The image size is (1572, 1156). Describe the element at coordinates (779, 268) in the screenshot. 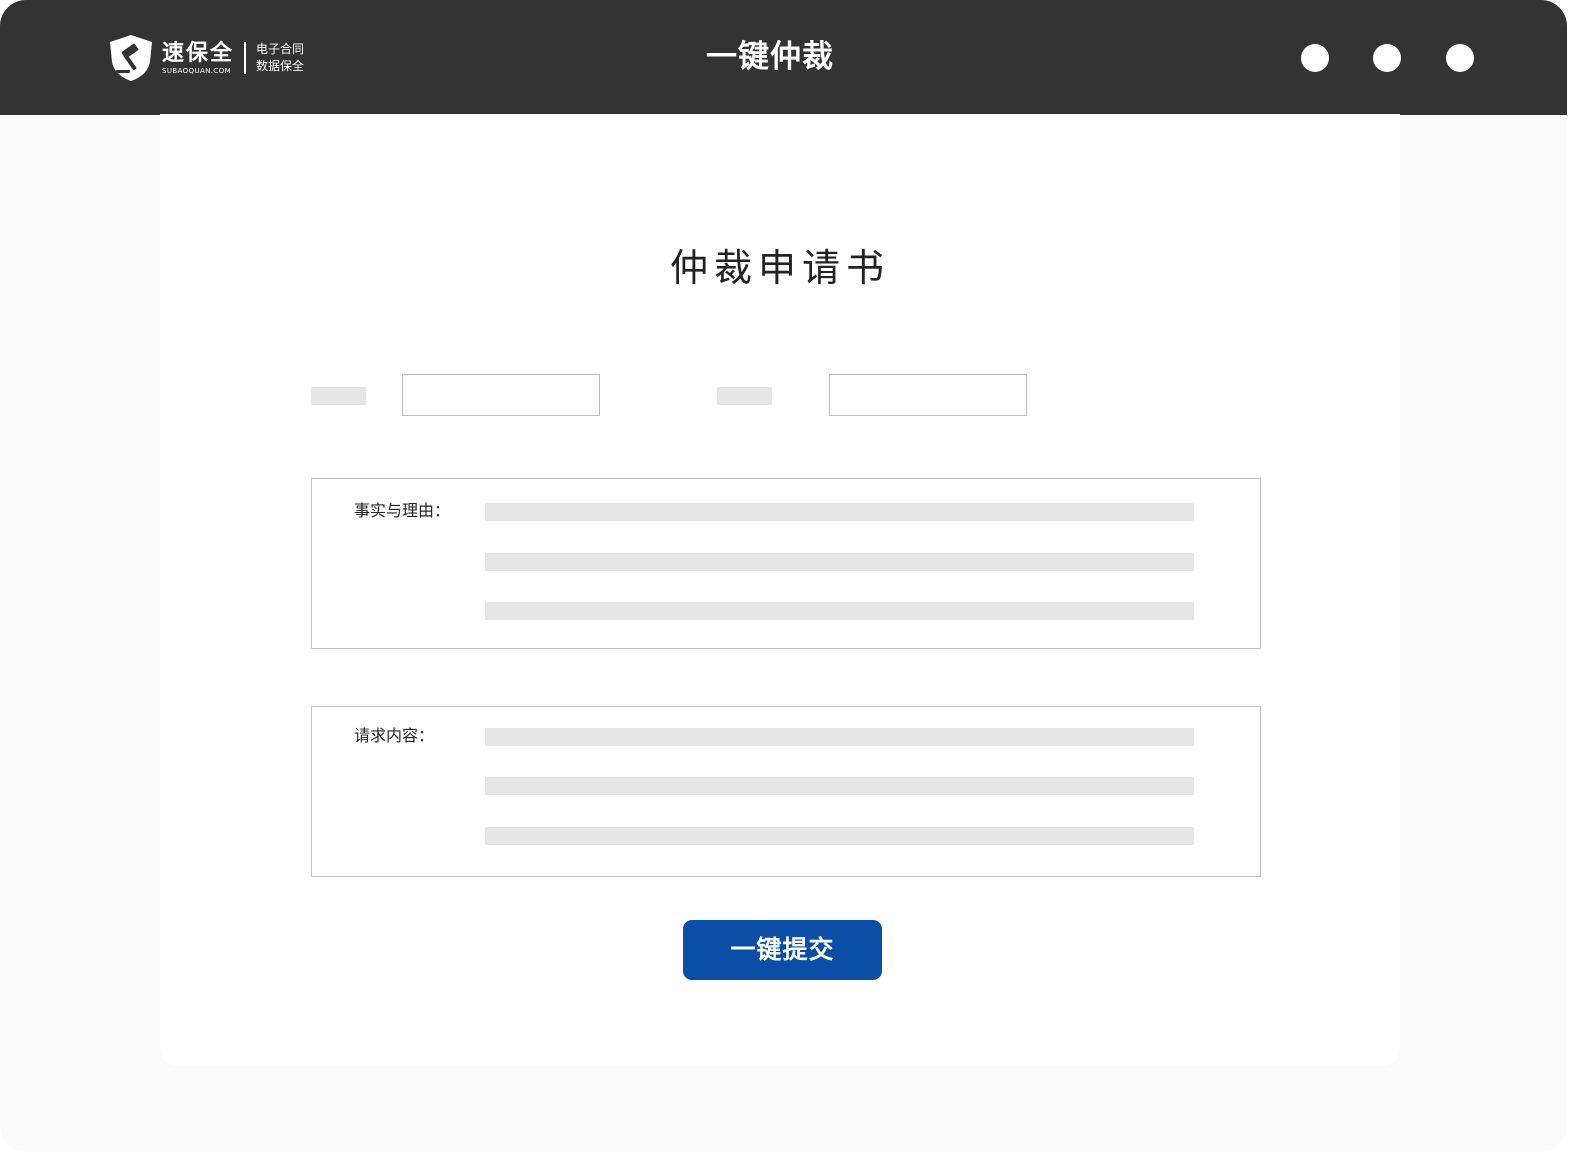

I see `form-title: 仲裁申请书` at that location.